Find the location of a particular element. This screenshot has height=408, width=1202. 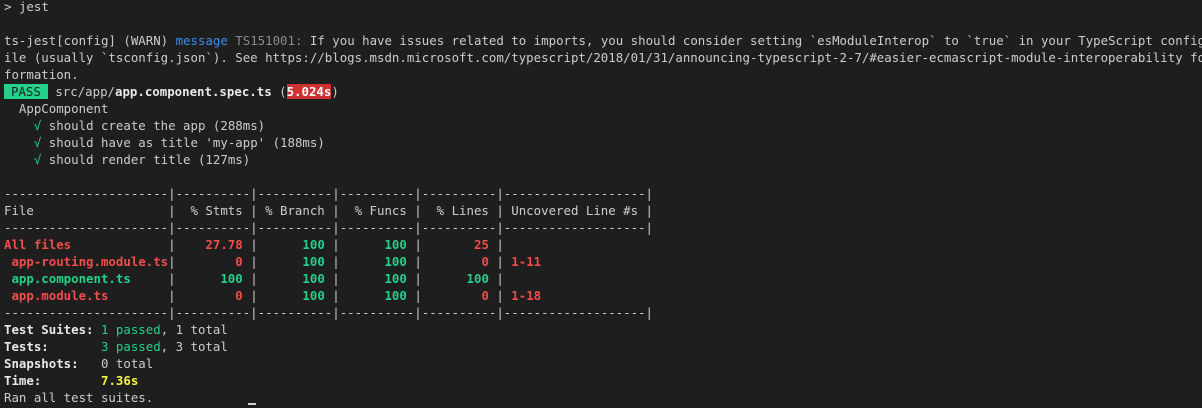

summary-passed: 3 passed is located at coordinates (130, 346).